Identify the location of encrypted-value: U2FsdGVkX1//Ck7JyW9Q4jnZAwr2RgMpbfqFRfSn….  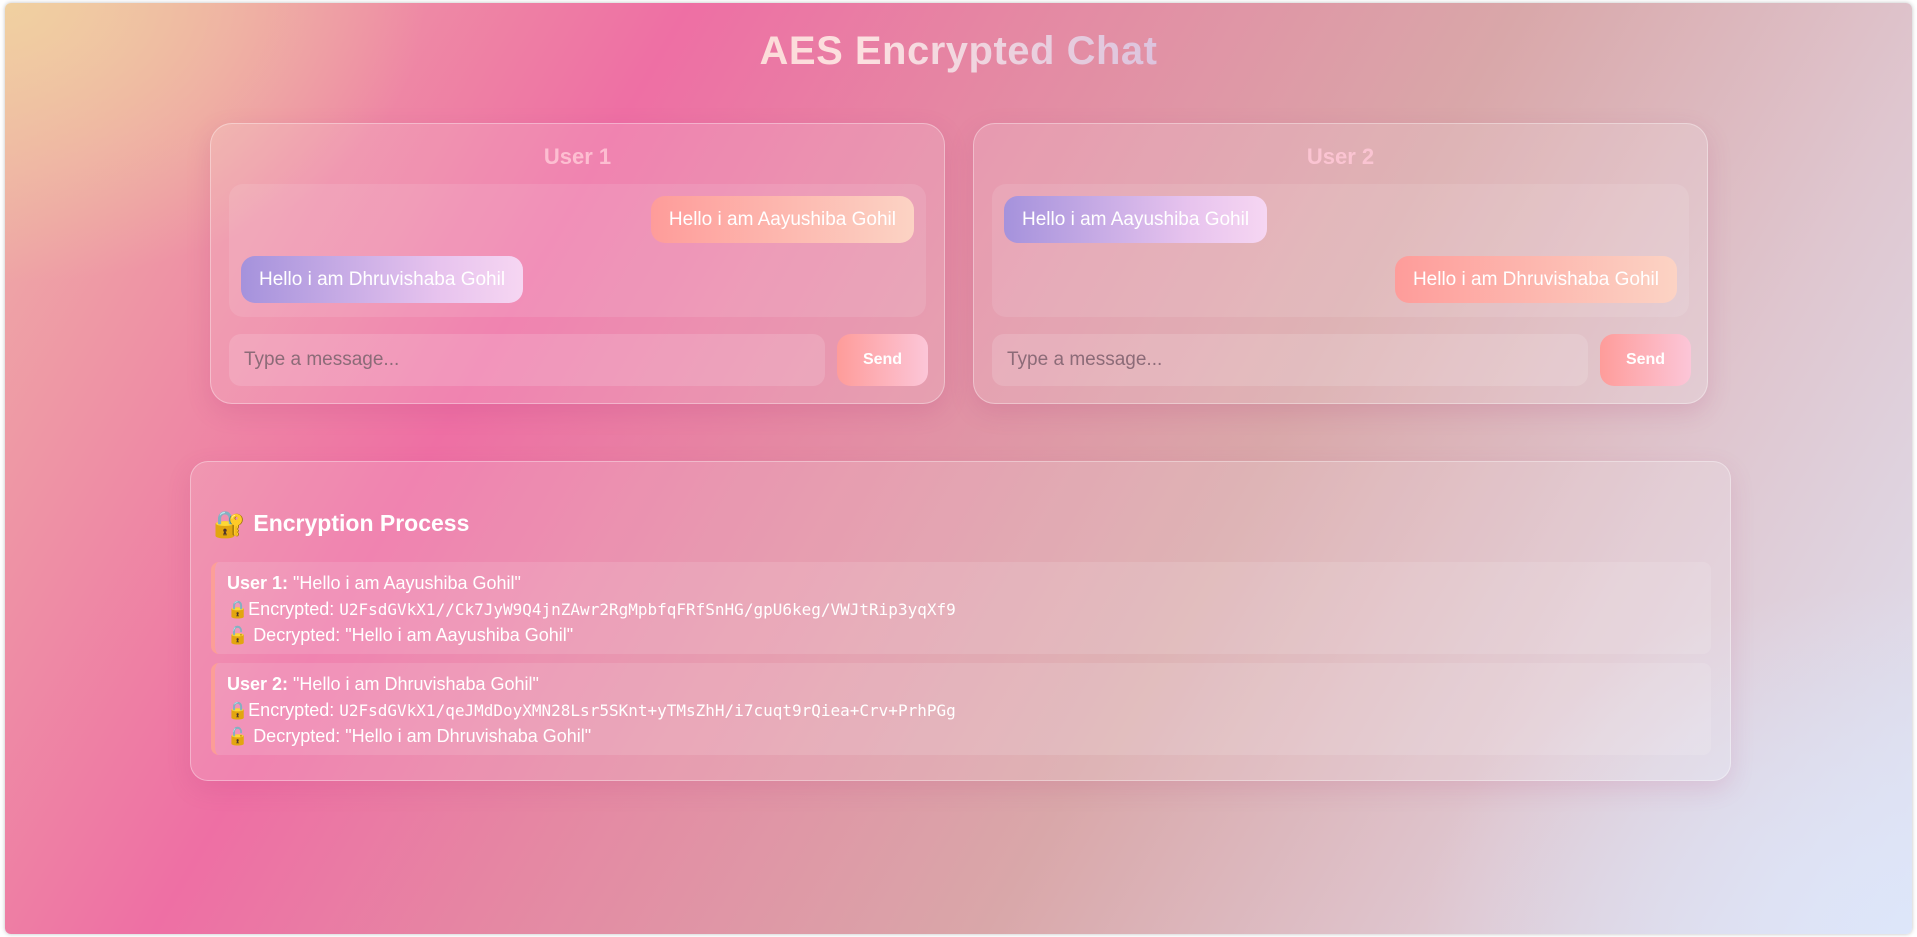
(647, 609).